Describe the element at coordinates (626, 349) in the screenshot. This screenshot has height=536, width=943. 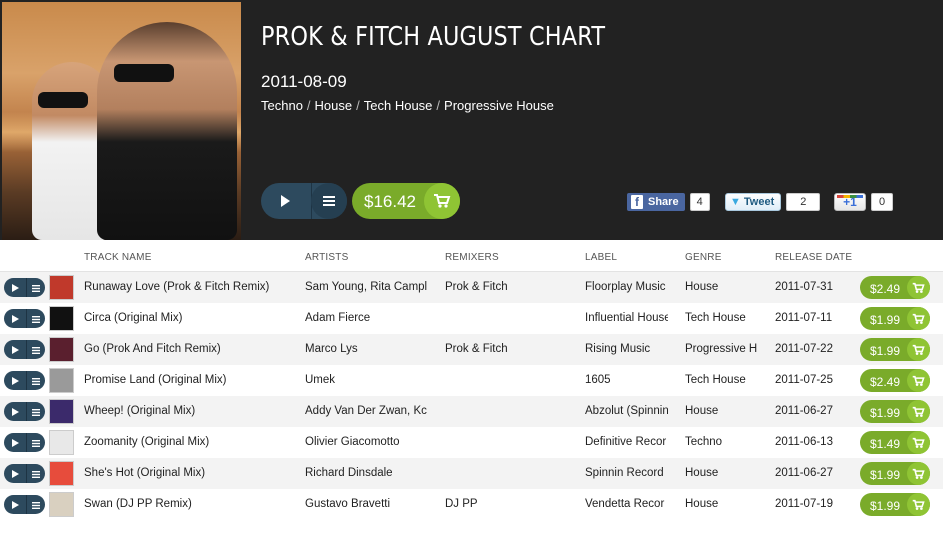
I see `track-label-link: Rising Music` at that location.